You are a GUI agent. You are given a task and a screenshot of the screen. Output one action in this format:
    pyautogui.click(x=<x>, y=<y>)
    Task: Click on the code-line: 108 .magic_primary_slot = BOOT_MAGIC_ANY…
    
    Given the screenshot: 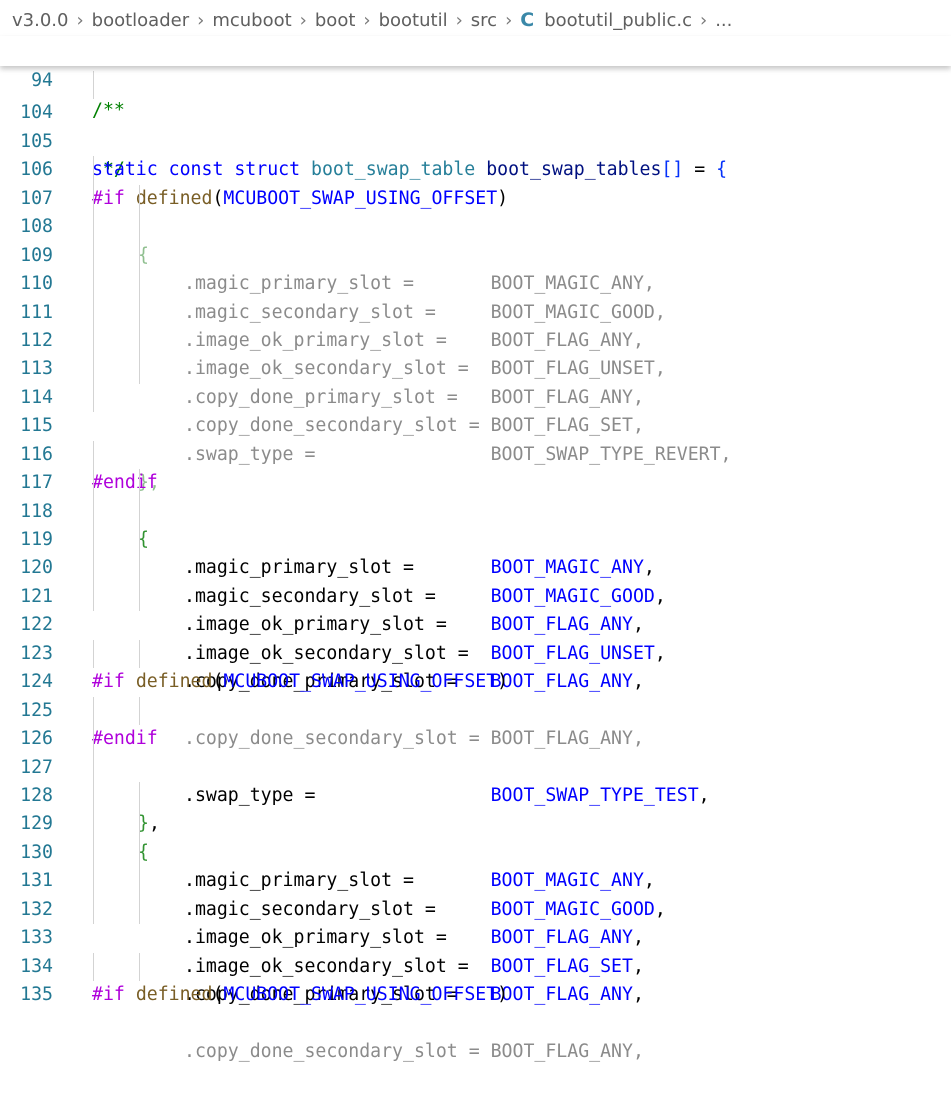 What is the action you would take?
    pyautogui.click(x=475, y=239)
    